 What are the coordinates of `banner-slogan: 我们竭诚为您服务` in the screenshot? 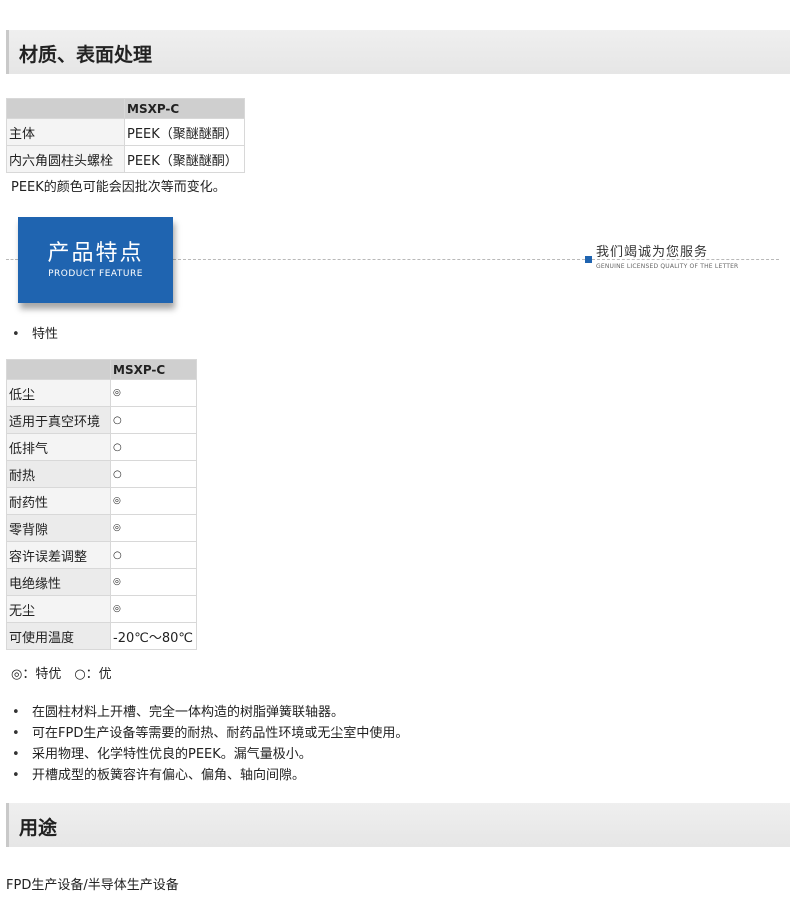 It's located at (652, 252).